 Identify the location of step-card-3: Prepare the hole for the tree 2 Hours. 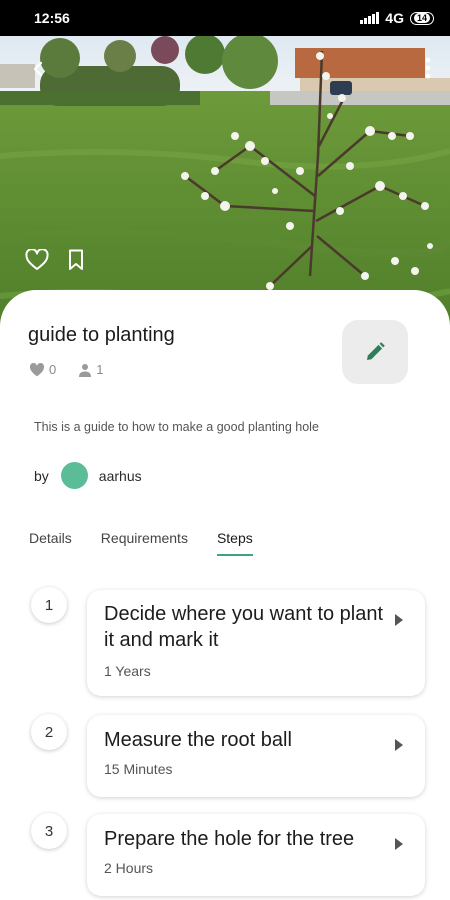
(256, 855).